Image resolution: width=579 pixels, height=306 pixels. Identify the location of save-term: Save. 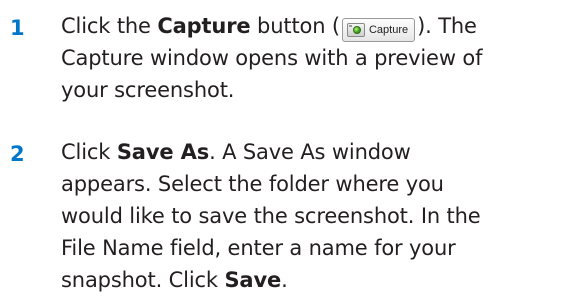
(253, 280).